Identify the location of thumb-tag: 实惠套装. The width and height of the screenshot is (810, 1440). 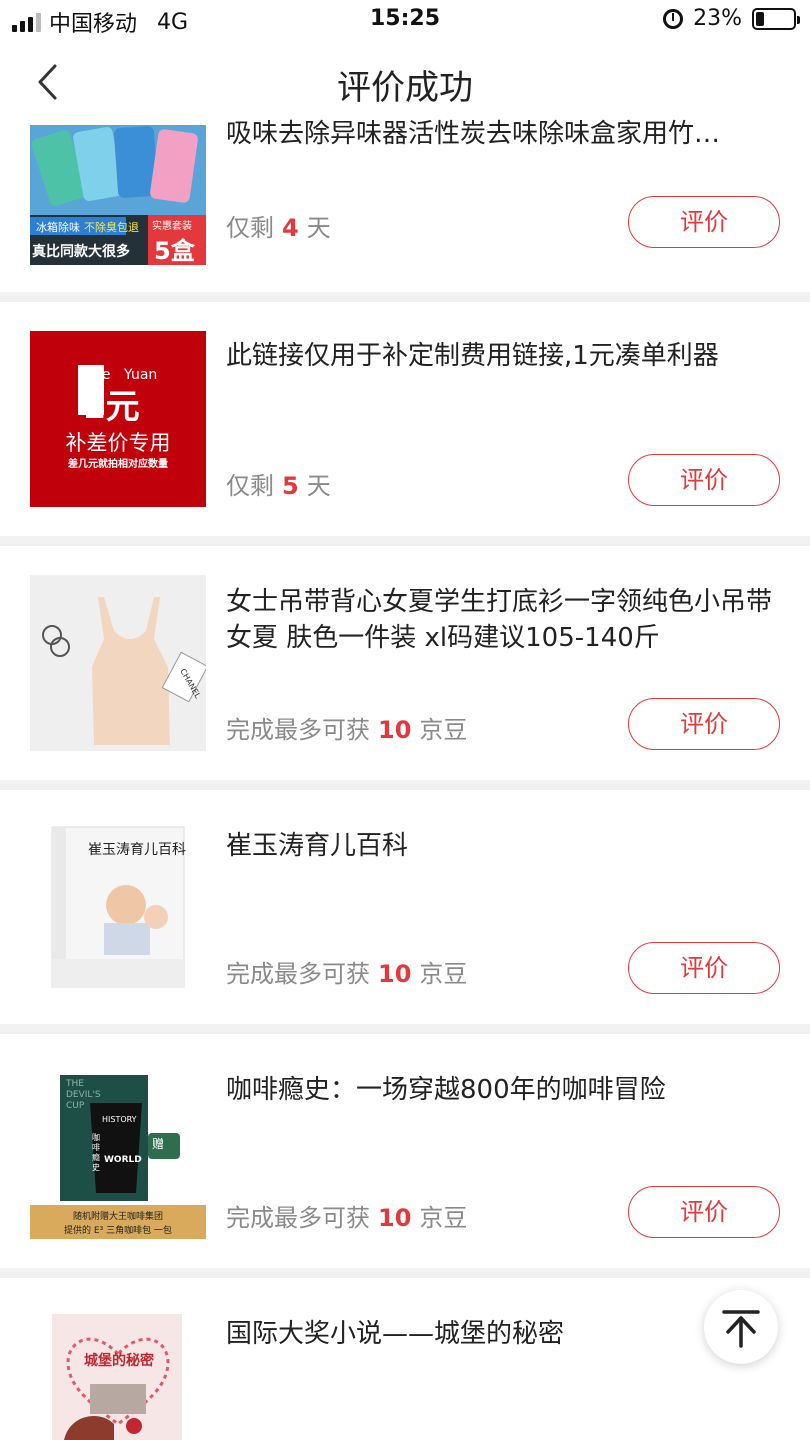
(172, 226).